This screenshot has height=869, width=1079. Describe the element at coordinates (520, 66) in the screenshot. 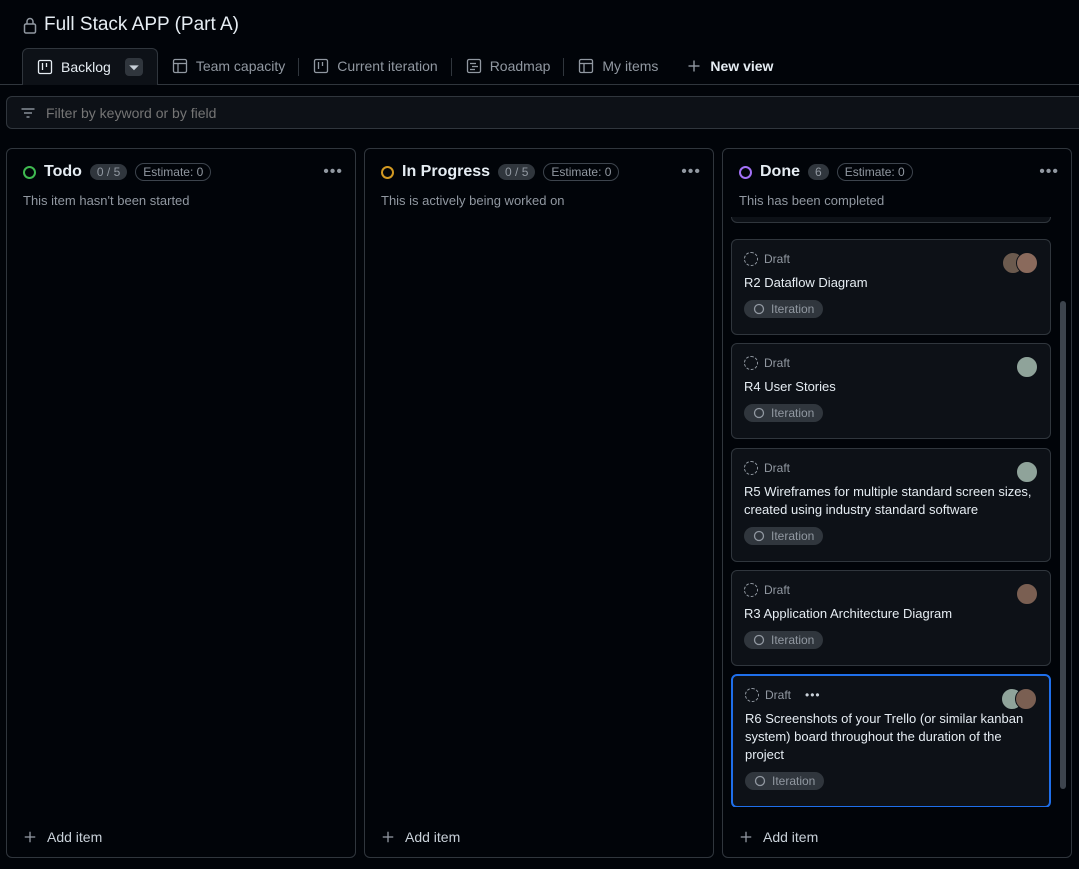

I see `tab-label: Roadmap` at that location.